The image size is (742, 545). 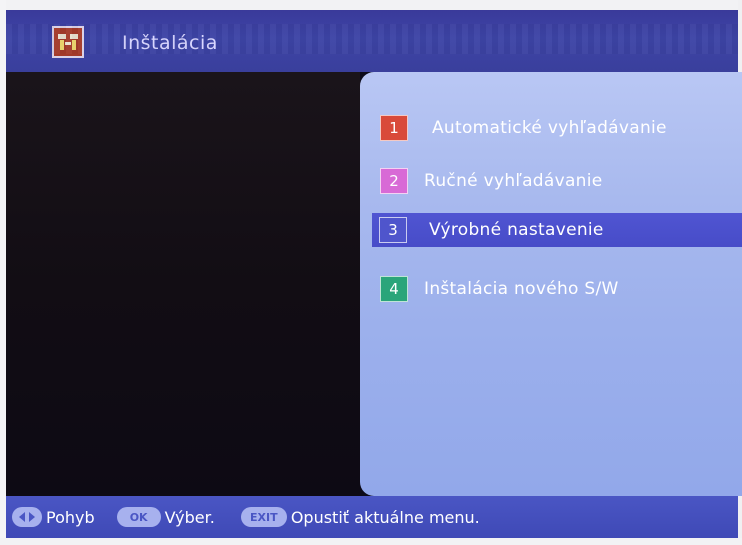 What do you see at coordinates (27, 517) in the screenshot?
I see `navigate-key-icon` at bounding box center [27, 517].